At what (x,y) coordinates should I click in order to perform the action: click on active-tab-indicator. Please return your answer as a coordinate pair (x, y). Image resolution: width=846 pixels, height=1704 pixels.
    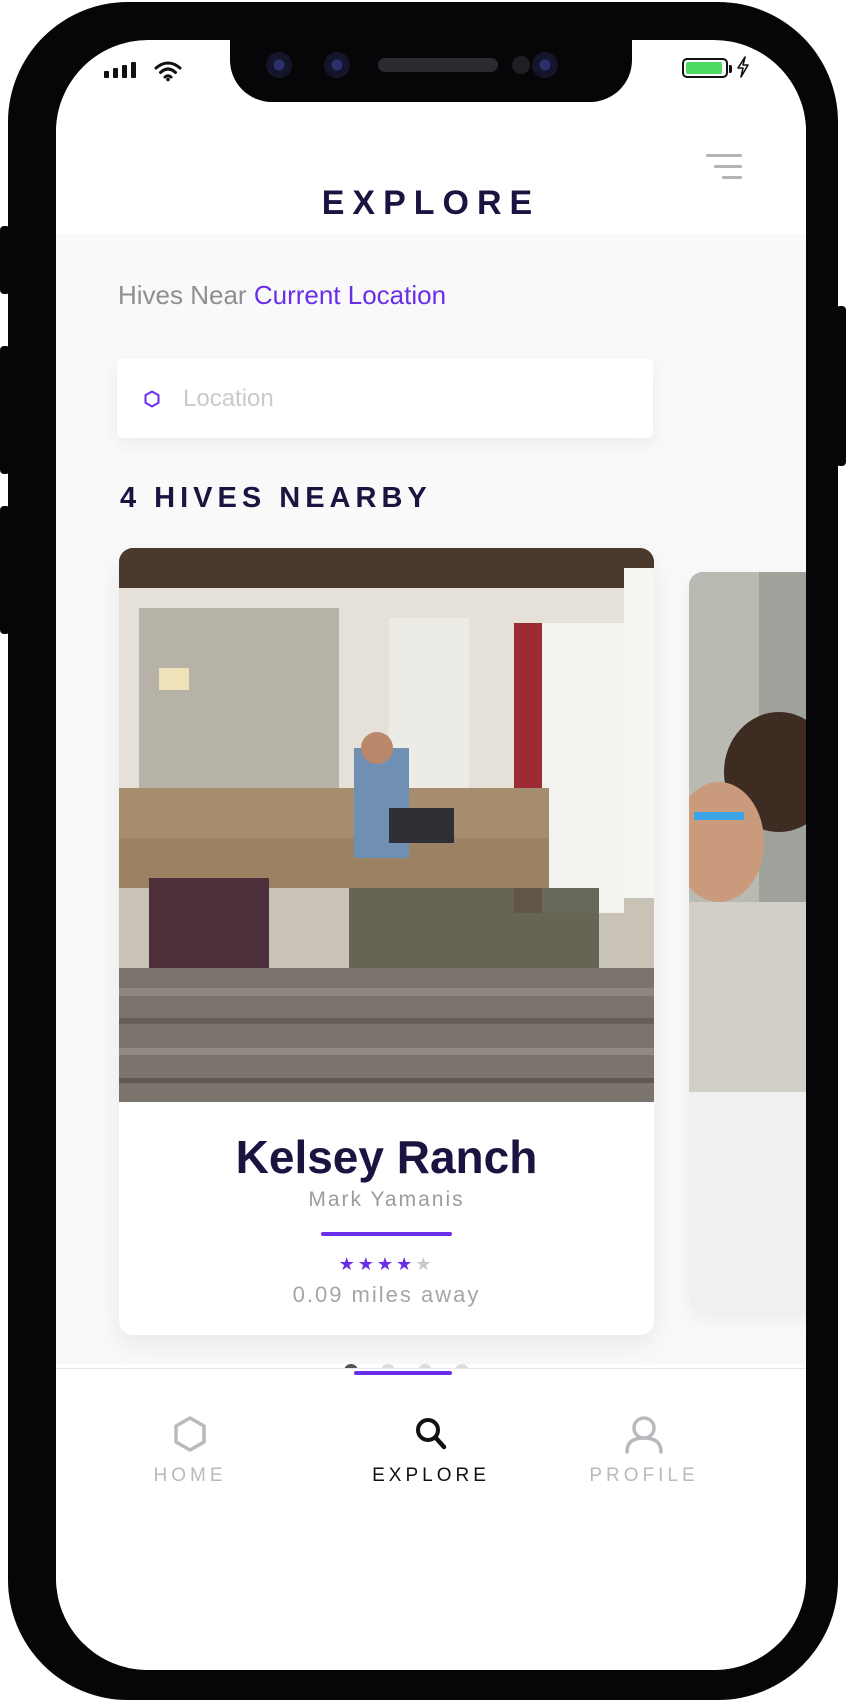
    Looking at the image, I should click on (403, 1373).